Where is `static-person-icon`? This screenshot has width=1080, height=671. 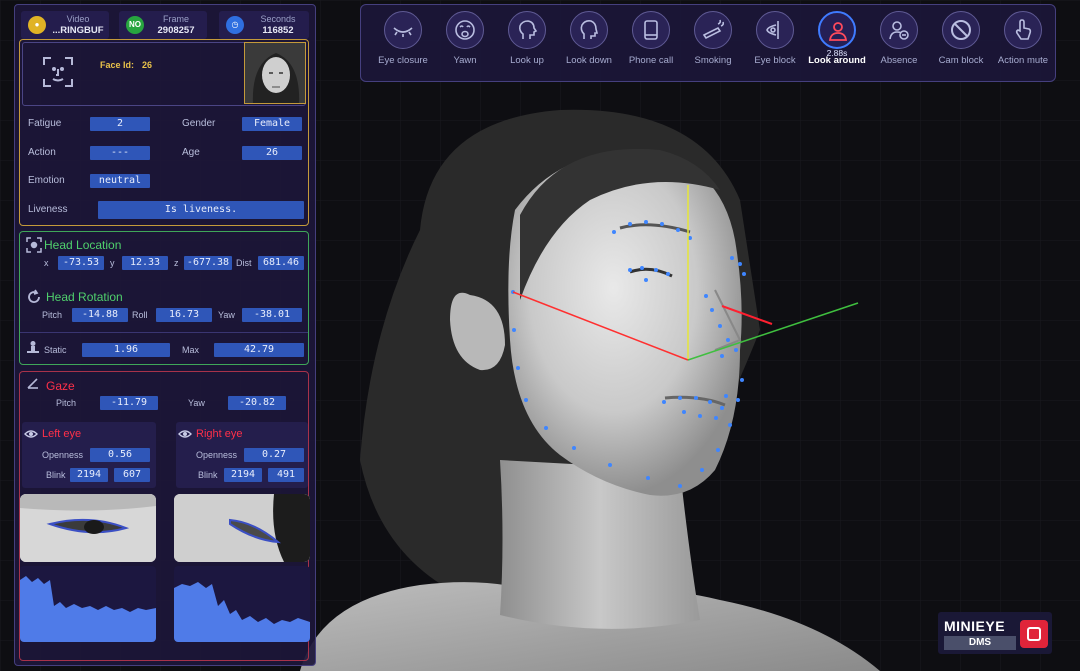
static-person-icon is located at coordinates (33, 347).